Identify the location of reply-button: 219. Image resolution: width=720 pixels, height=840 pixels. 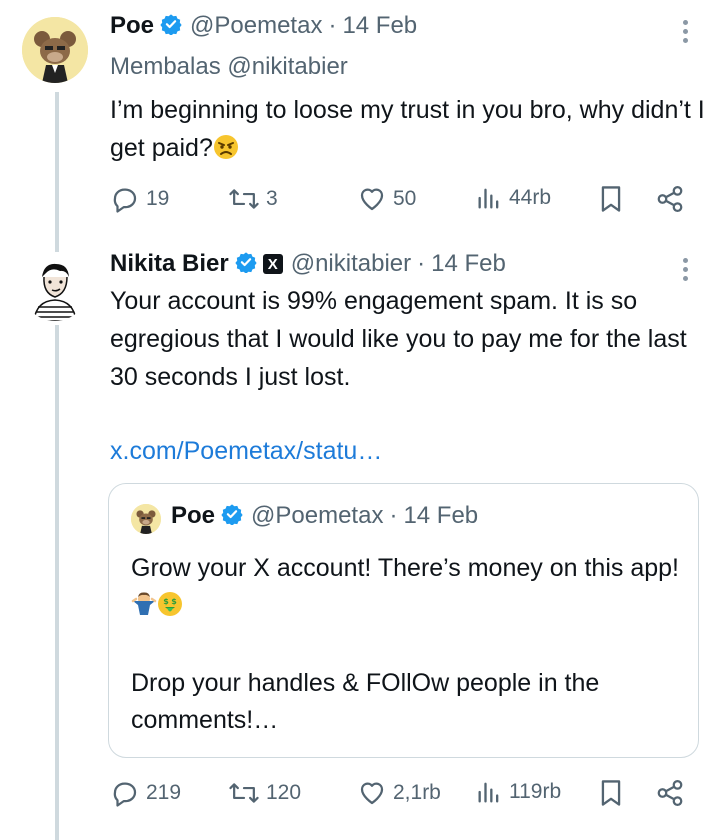
(145, 793).